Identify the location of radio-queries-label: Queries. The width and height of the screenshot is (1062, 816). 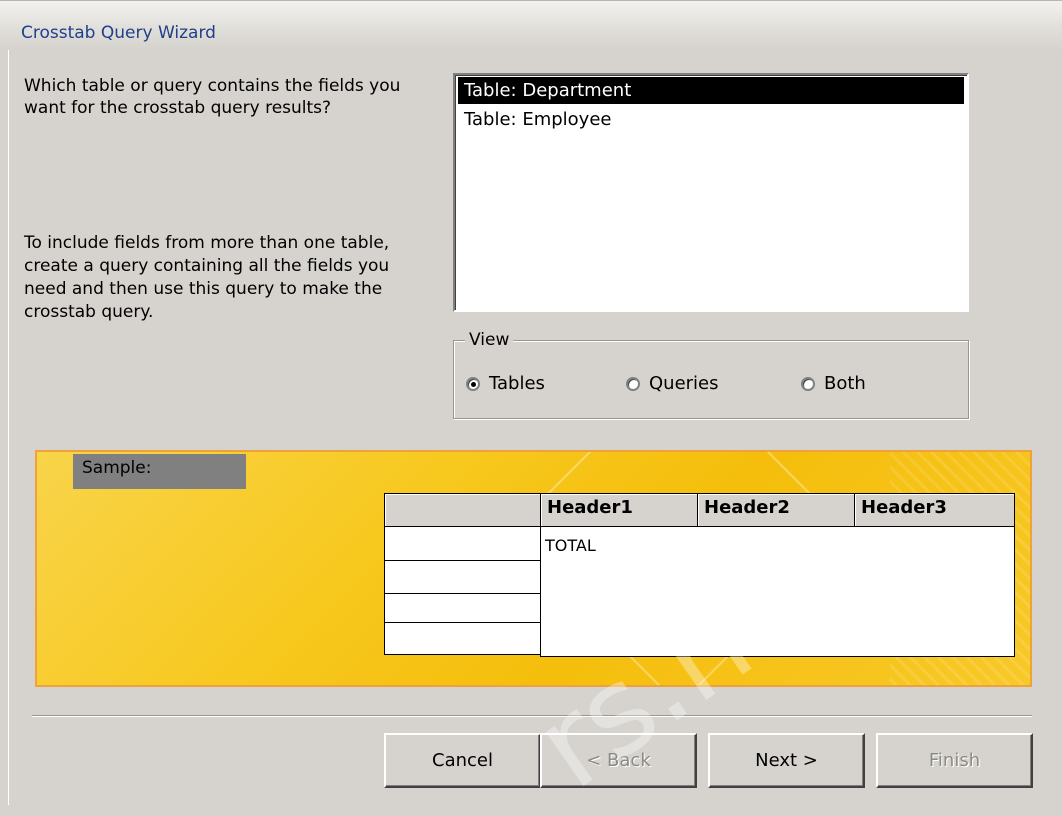
(684, 383).